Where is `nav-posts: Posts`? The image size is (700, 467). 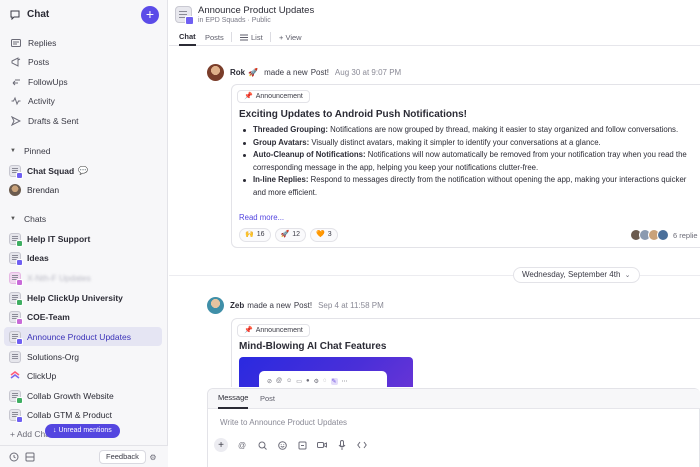 nav-posts: Posts is located at coordinates (84, 62).